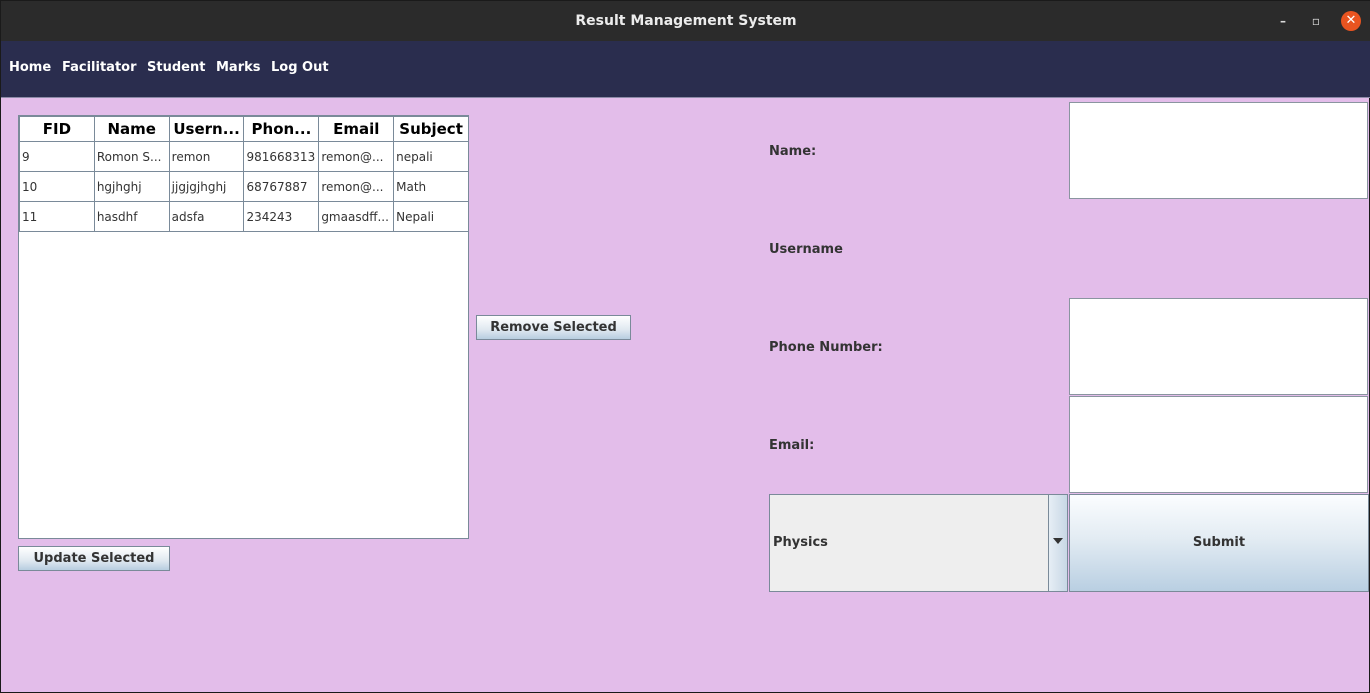  I want to click on menu-item-student: Student, so click(176, 67).